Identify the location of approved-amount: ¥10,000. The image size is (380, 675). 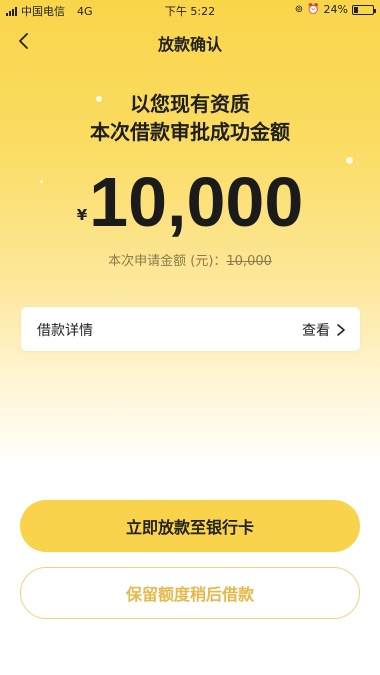
(190, 202).